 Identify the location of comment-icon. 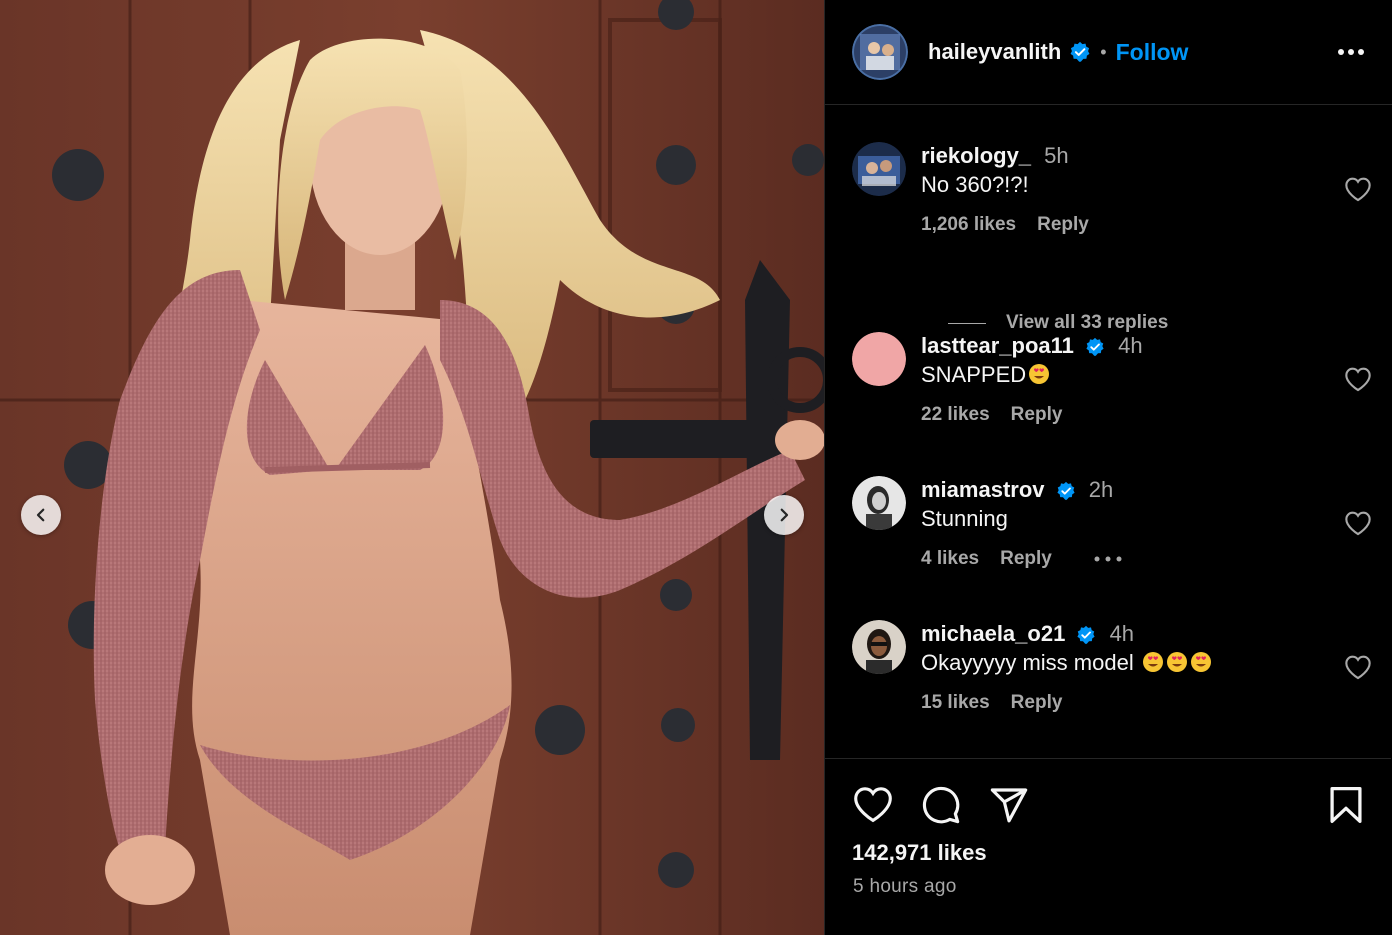
(941, 805).